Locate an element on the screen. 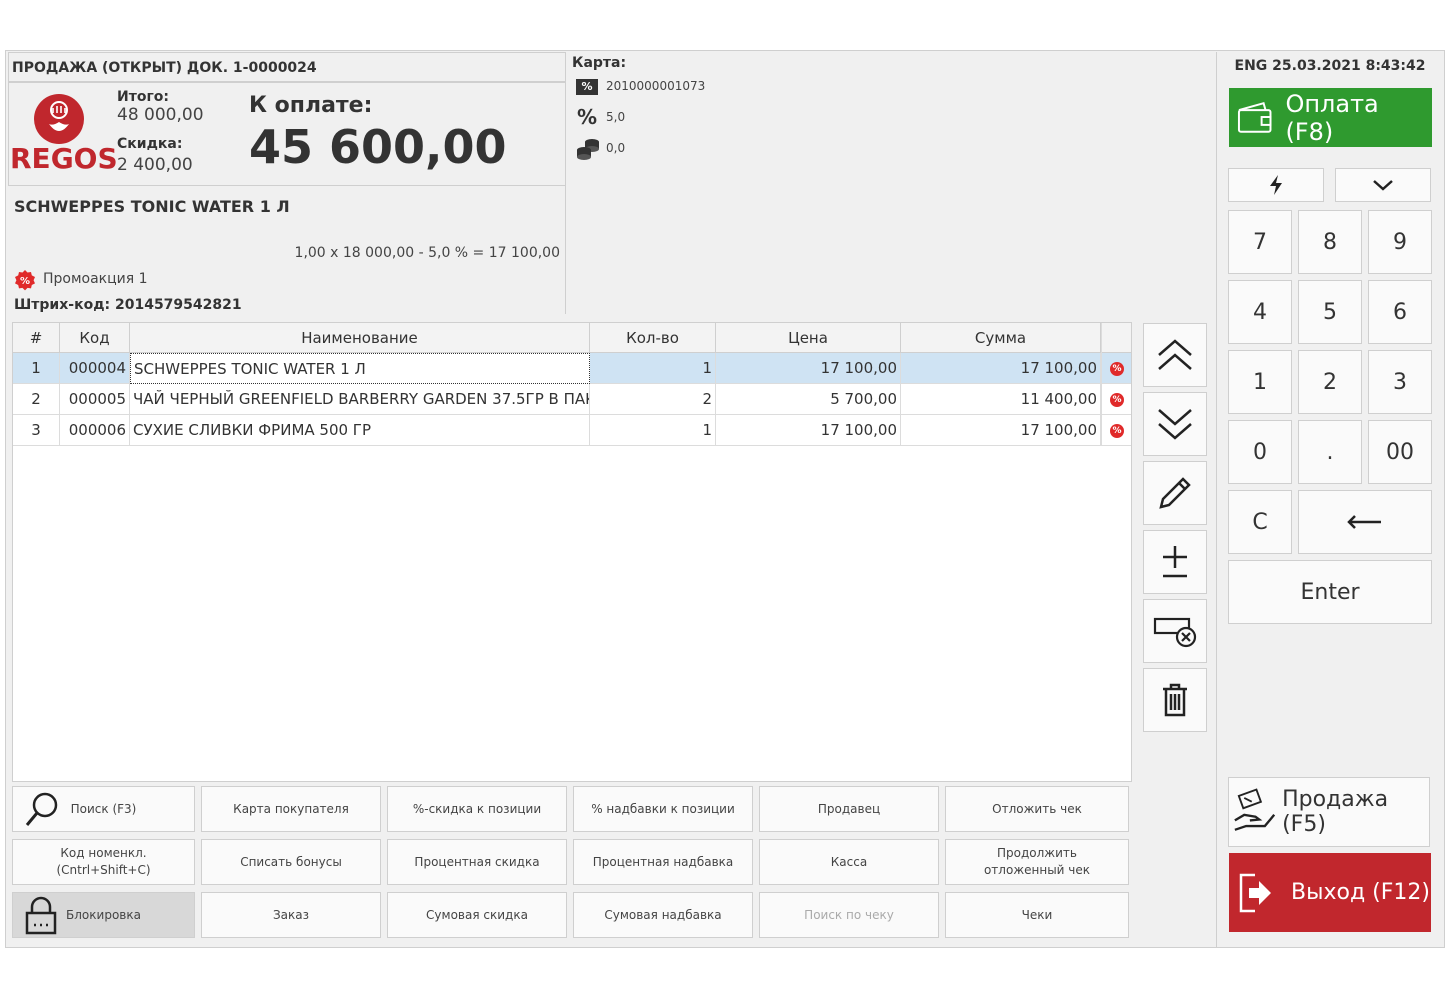 This screenshot has width=1450, height=1000. sum-markup-button: Сумовая надбавка is located at coordinates (663, 915).